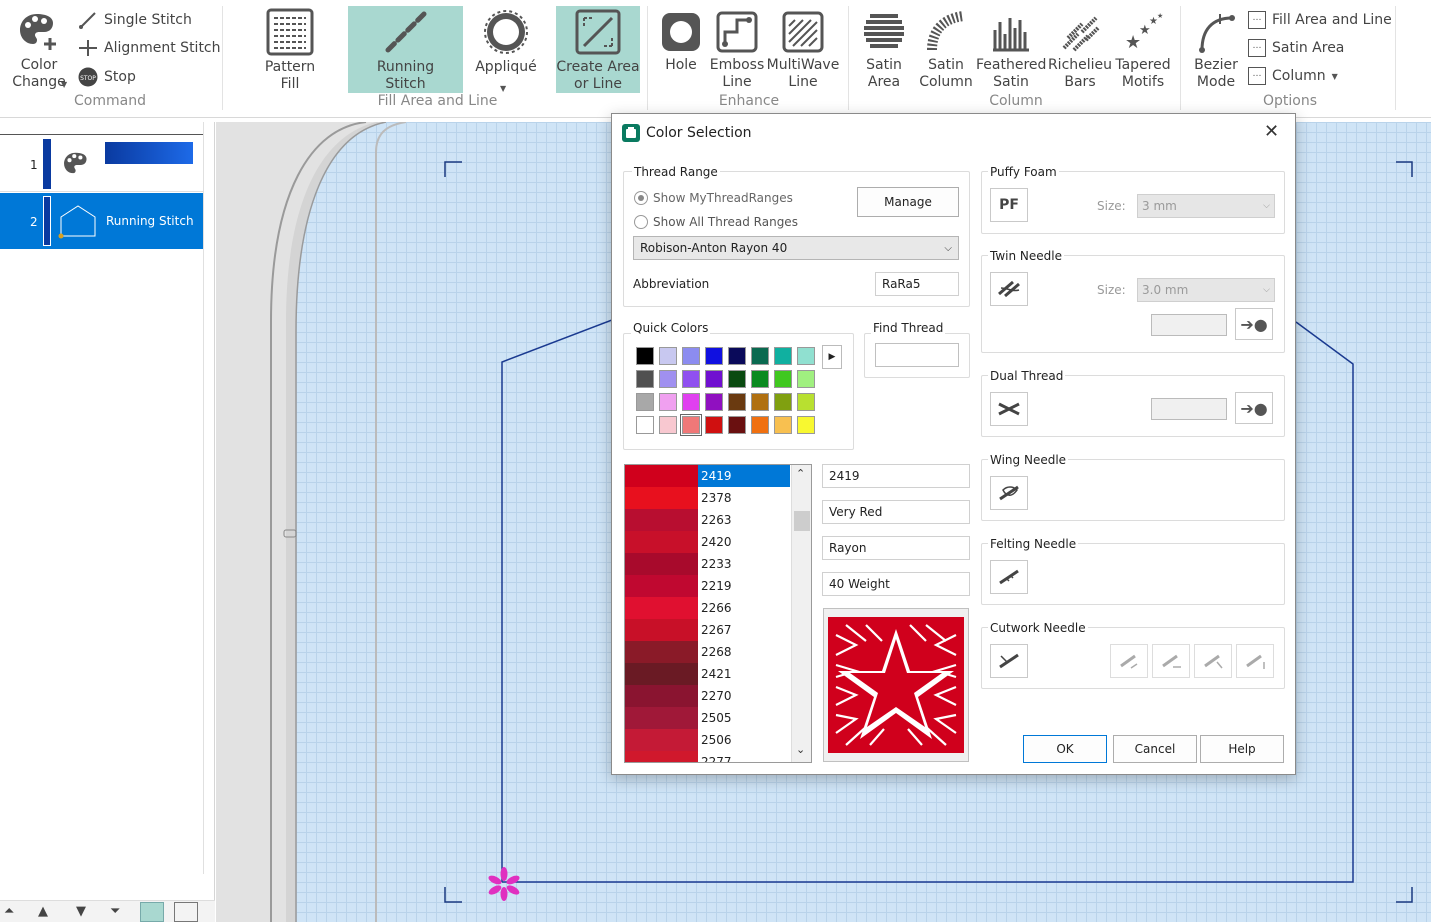 This screenshot has height=922, width=1431. What do you see at coordinates (800, 473) in the screenshot?
I see `scroll-up-icon: ⌃` at bounding box center [800, 473].